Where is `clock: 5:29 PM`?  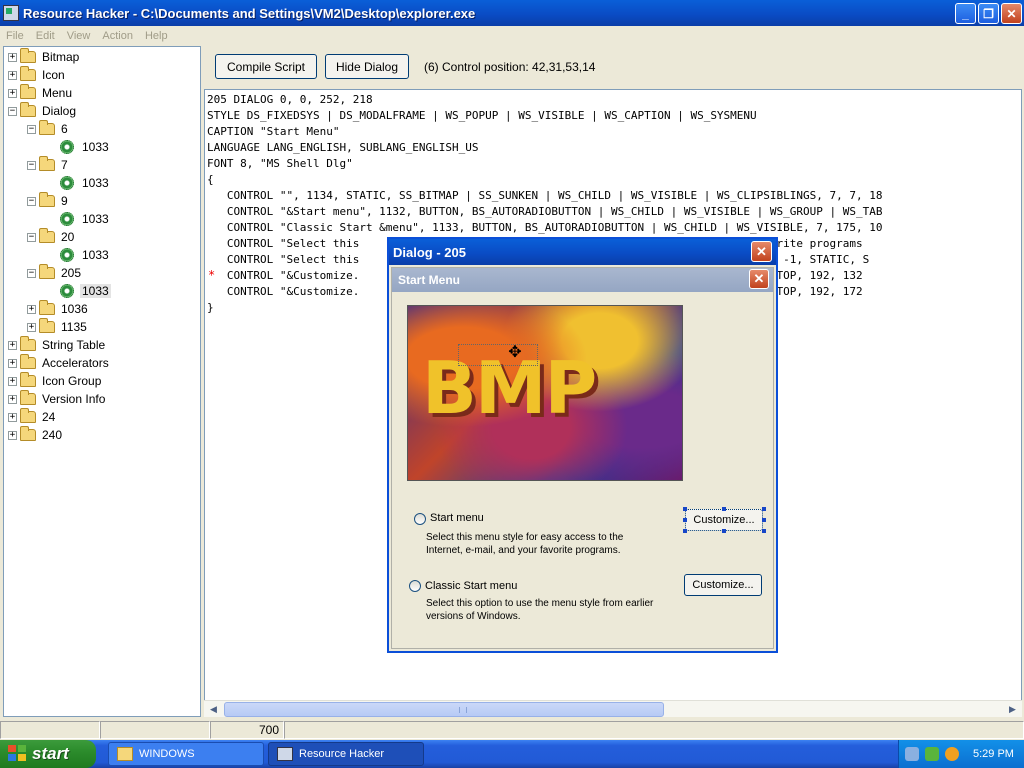 clock: 5:29 PM is located at coordinates (993, 754).